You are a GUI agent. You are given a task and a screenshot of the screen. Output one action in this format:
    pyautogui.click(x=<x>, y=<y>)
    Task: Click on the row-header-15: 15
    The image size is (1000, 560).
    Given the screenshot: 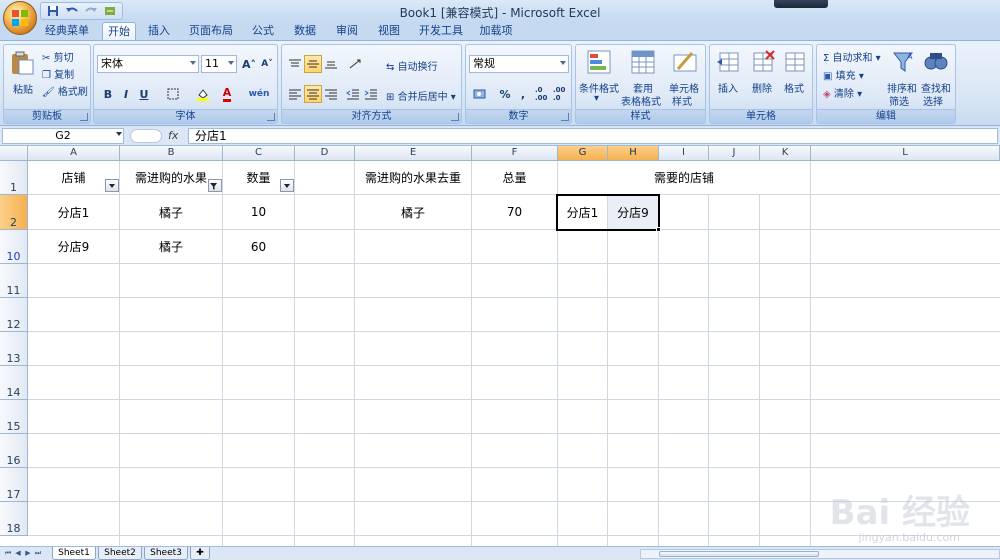 What is the action you would take?
    pyautogui.click(x=14, y=417)
    